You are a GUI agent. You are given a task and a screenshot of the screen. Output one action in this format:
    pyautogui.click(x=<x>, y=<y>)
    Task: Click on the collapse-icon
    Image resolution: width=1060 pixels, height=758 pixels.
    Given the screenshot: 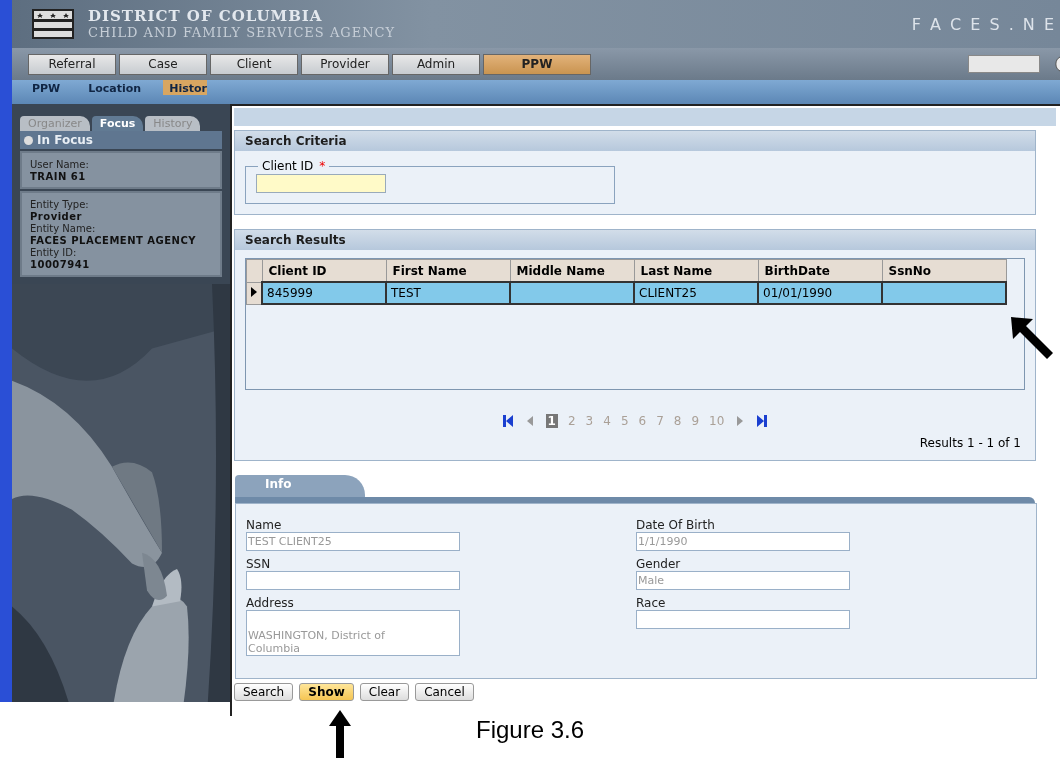 What is the action you would take?
    pyautogui.click(x=28, y=140)
    